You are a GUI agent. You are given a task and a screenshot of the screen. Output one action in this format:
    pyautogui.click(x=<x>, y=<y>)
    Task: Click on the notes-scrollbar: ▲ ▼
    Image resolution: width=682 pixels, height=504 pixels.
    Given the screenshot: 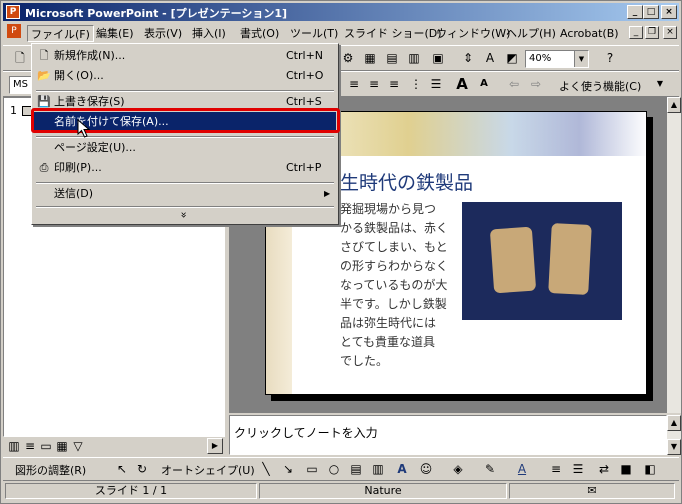 What is the action you would take?
    pyautogui.click(x=674, y=435)
    